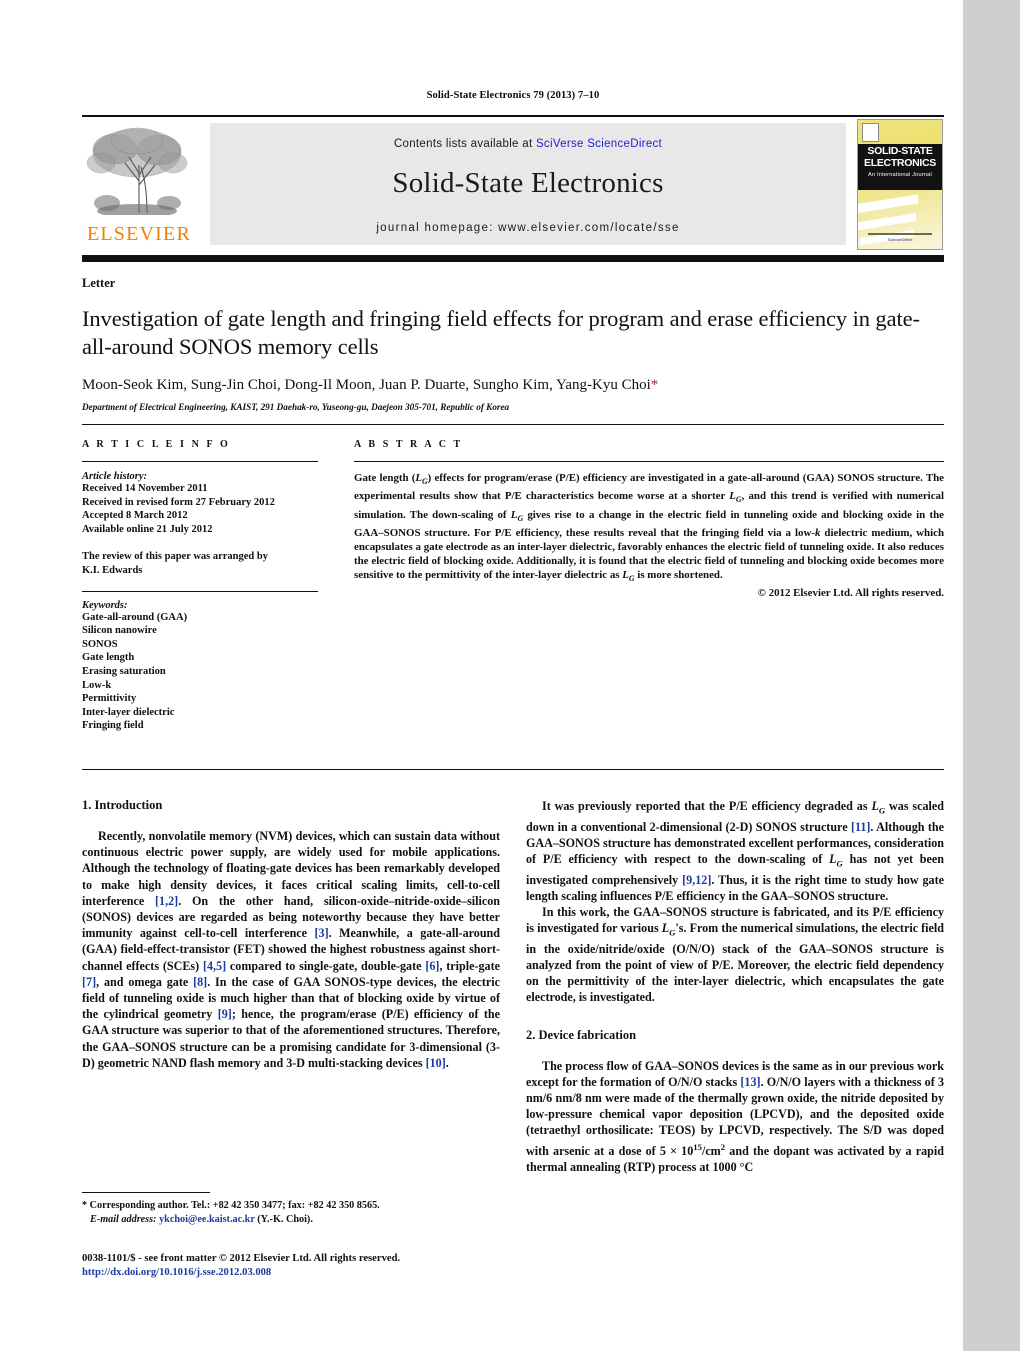 The width and height of the screenshot is (1020, 1351). I want to click on article-type: Letter, so click(99, 283).